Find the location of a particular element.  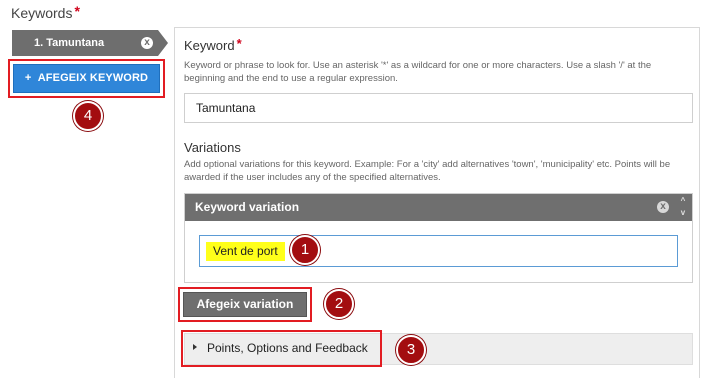

annotation-box-4: + AFEGEIX KEYWORD is located at coordinates (86, 78).